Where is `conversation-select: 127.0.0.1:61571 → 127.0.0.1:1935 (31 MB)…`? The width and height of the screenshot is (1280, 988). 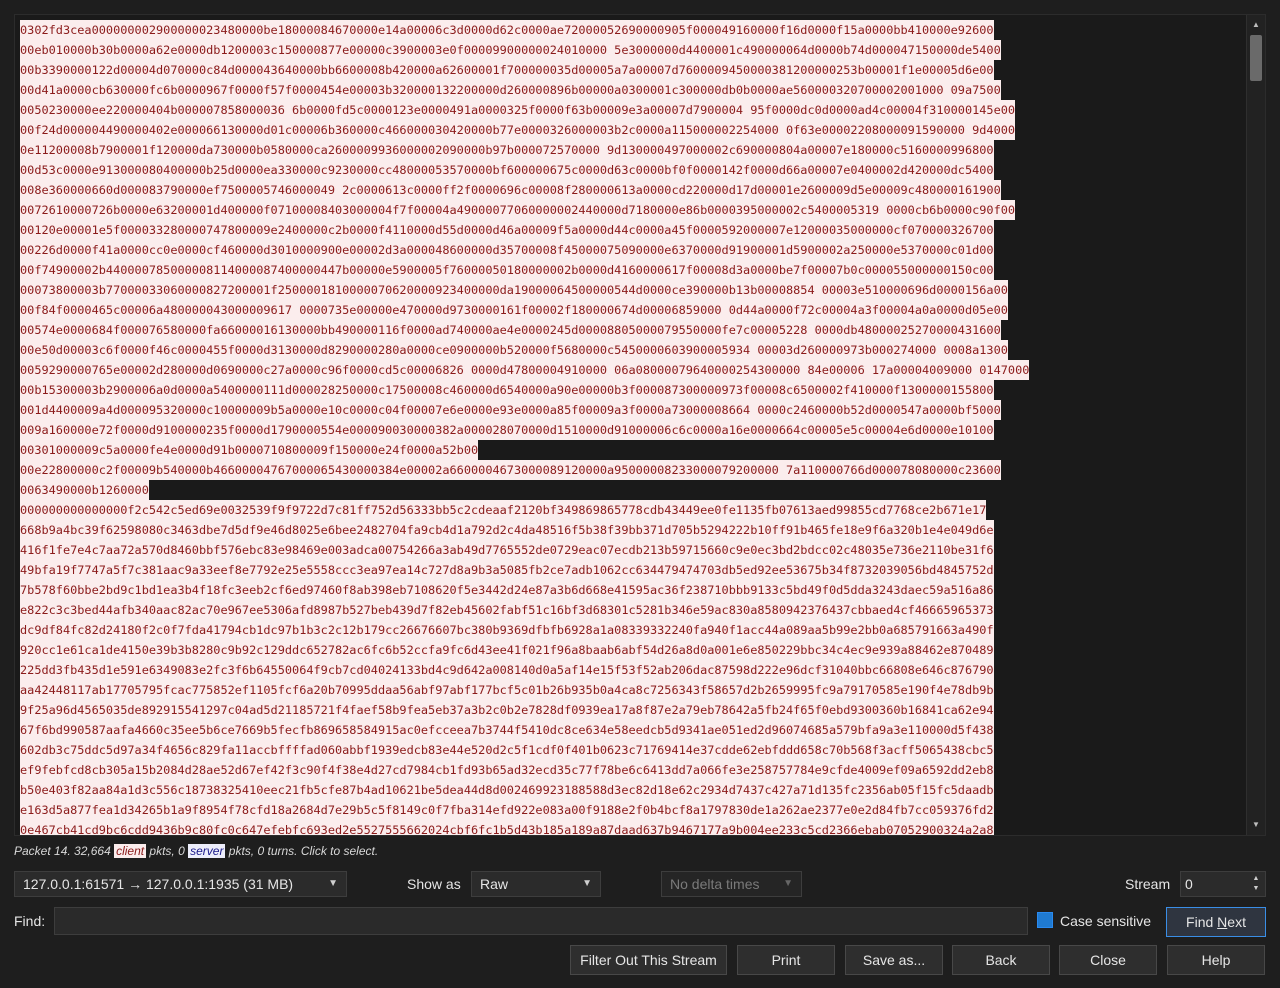 conversation-select: 127.0.0.1:61571 → 127.0.0.1:1935 (31 MB)… is located at coordinates (180, 884).